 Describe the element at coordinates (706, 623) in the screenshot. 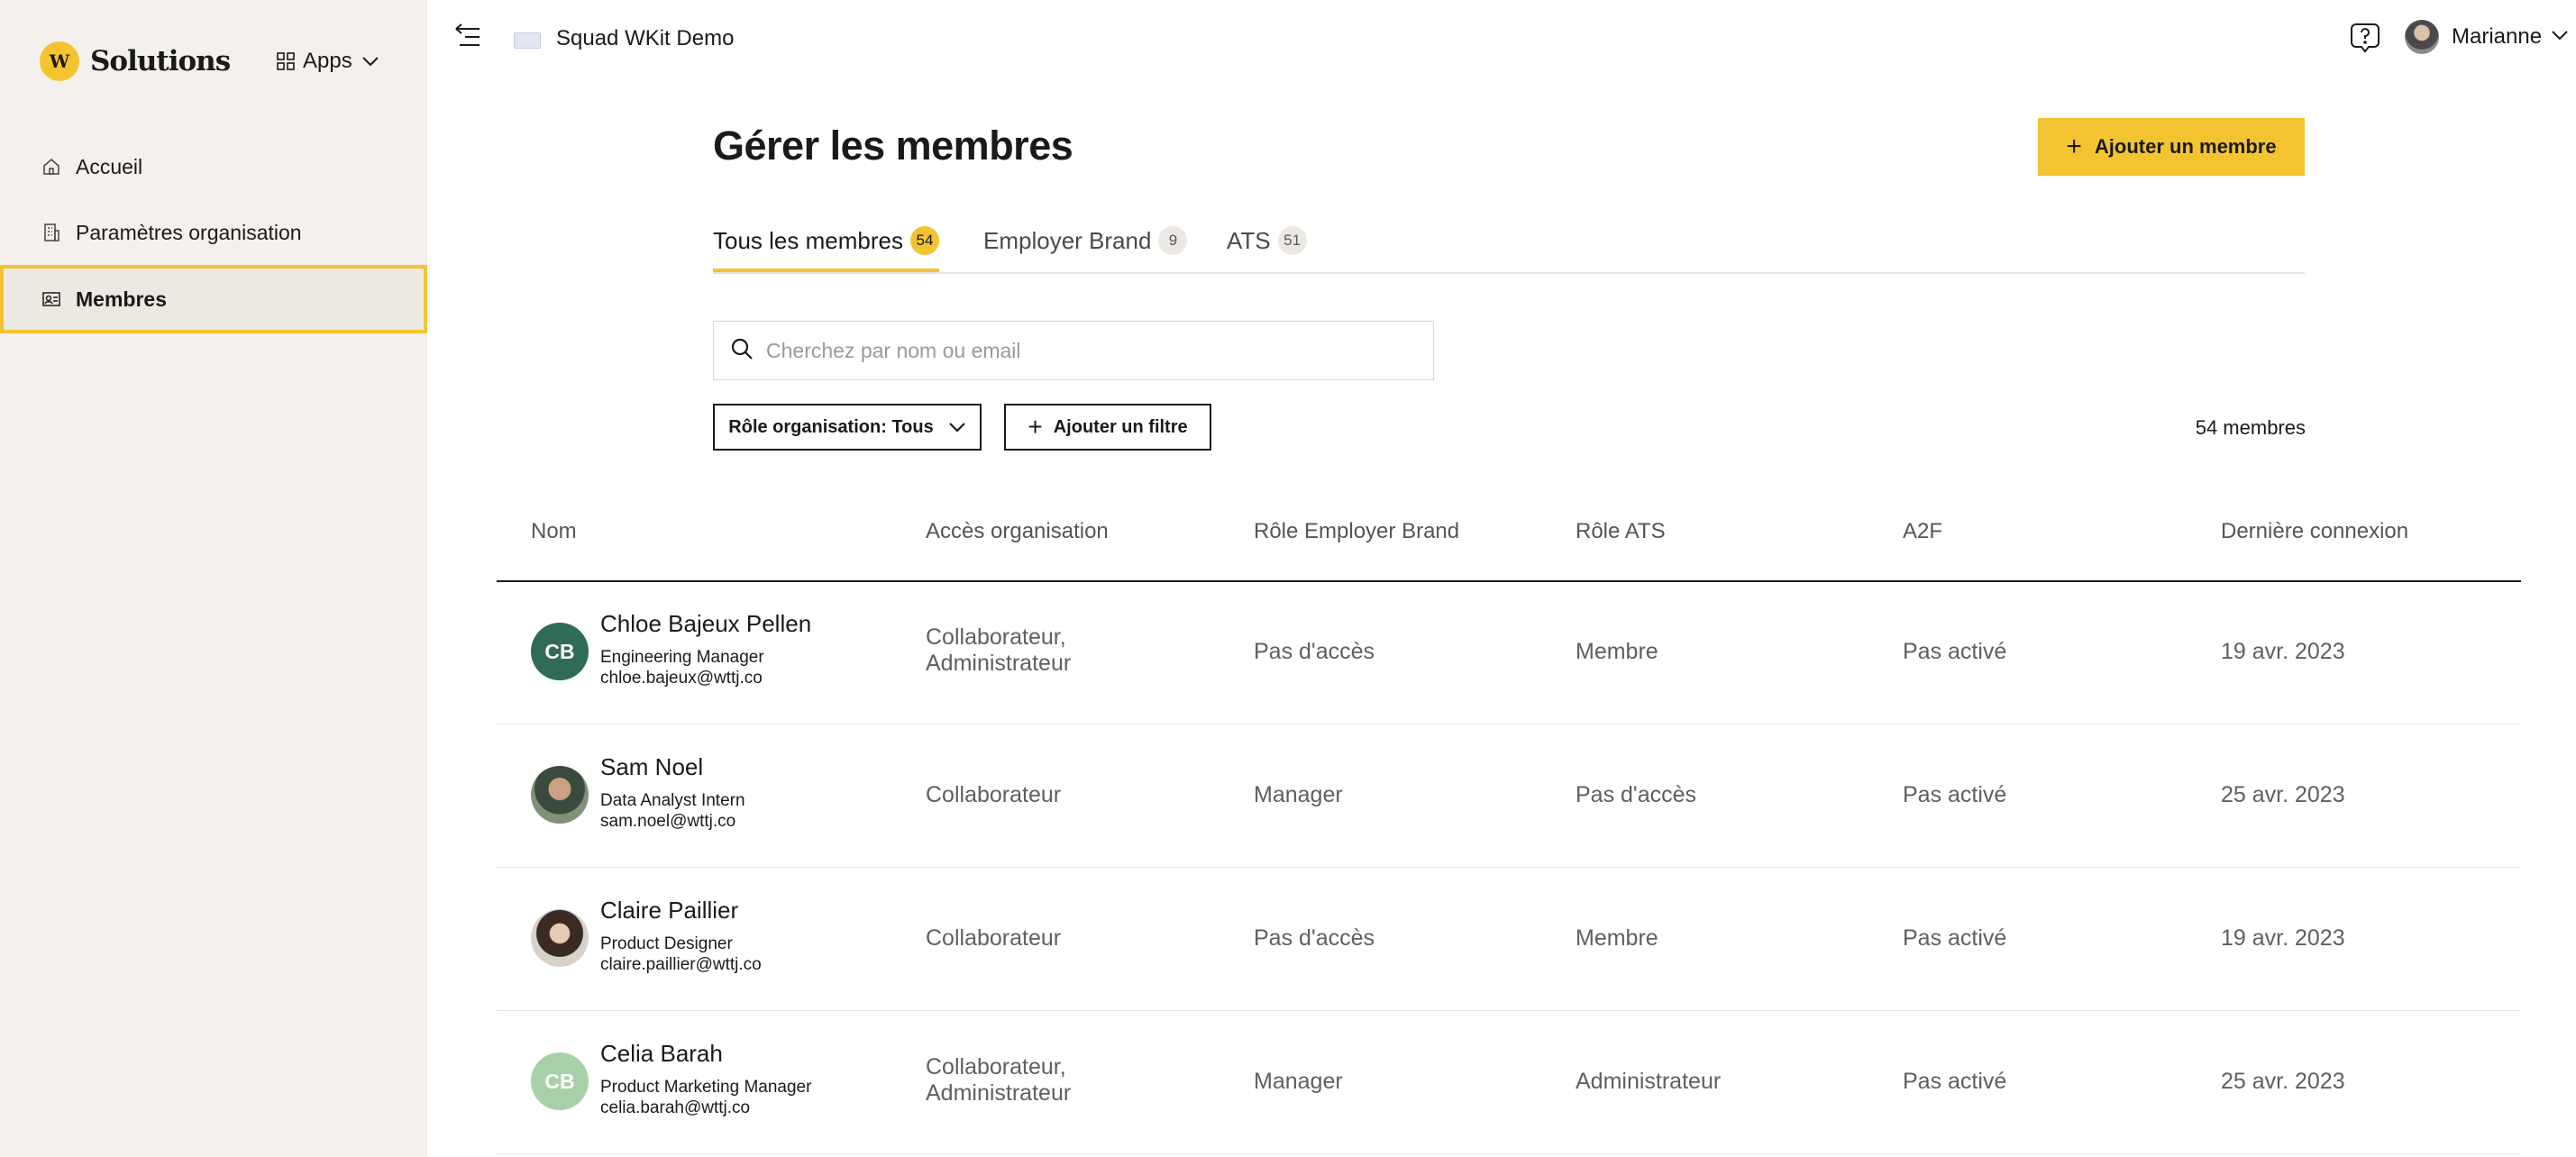

I see `member-name: Chloe Bajeux Pellen` at that location.